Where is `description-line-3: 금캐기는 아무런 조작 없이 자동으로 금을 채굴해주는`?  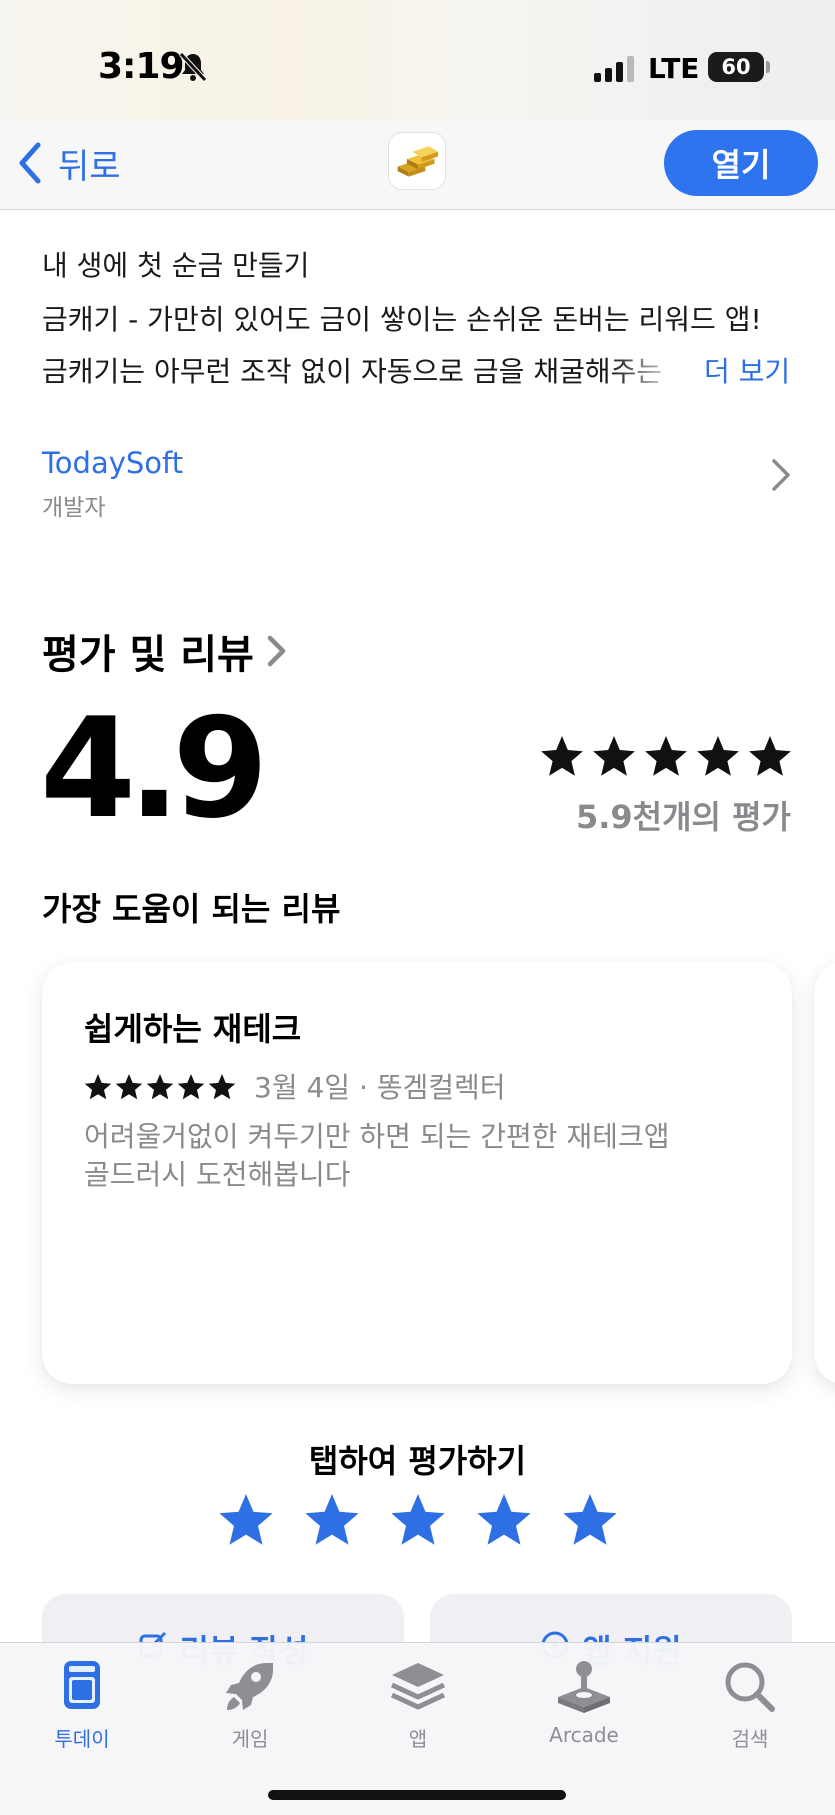
description-line-3: 금캐기는 아무런 조작 없이 자동으로 금을 채굴해주는 is located at coordinates (352, 371).